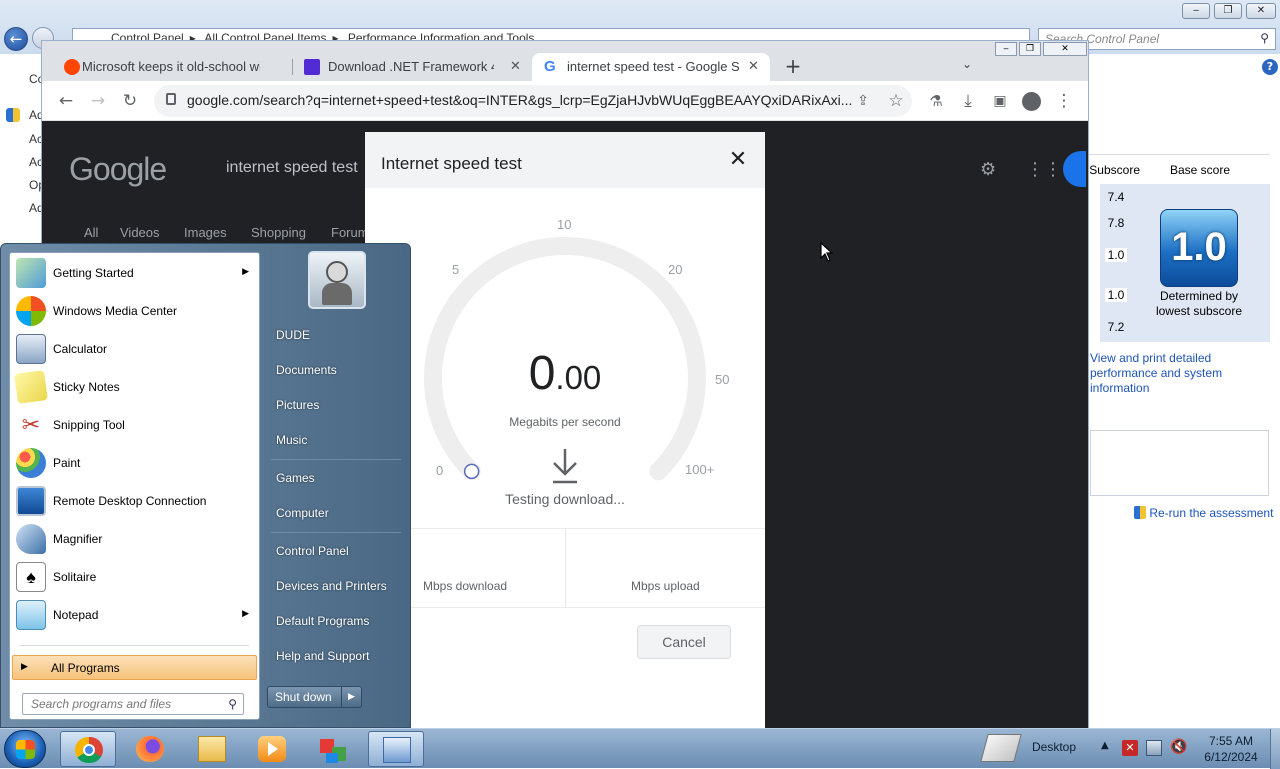  Describe the element at coordinates (134, 349) in the screenshot. I see `program-calculator: Calculator` at that location.